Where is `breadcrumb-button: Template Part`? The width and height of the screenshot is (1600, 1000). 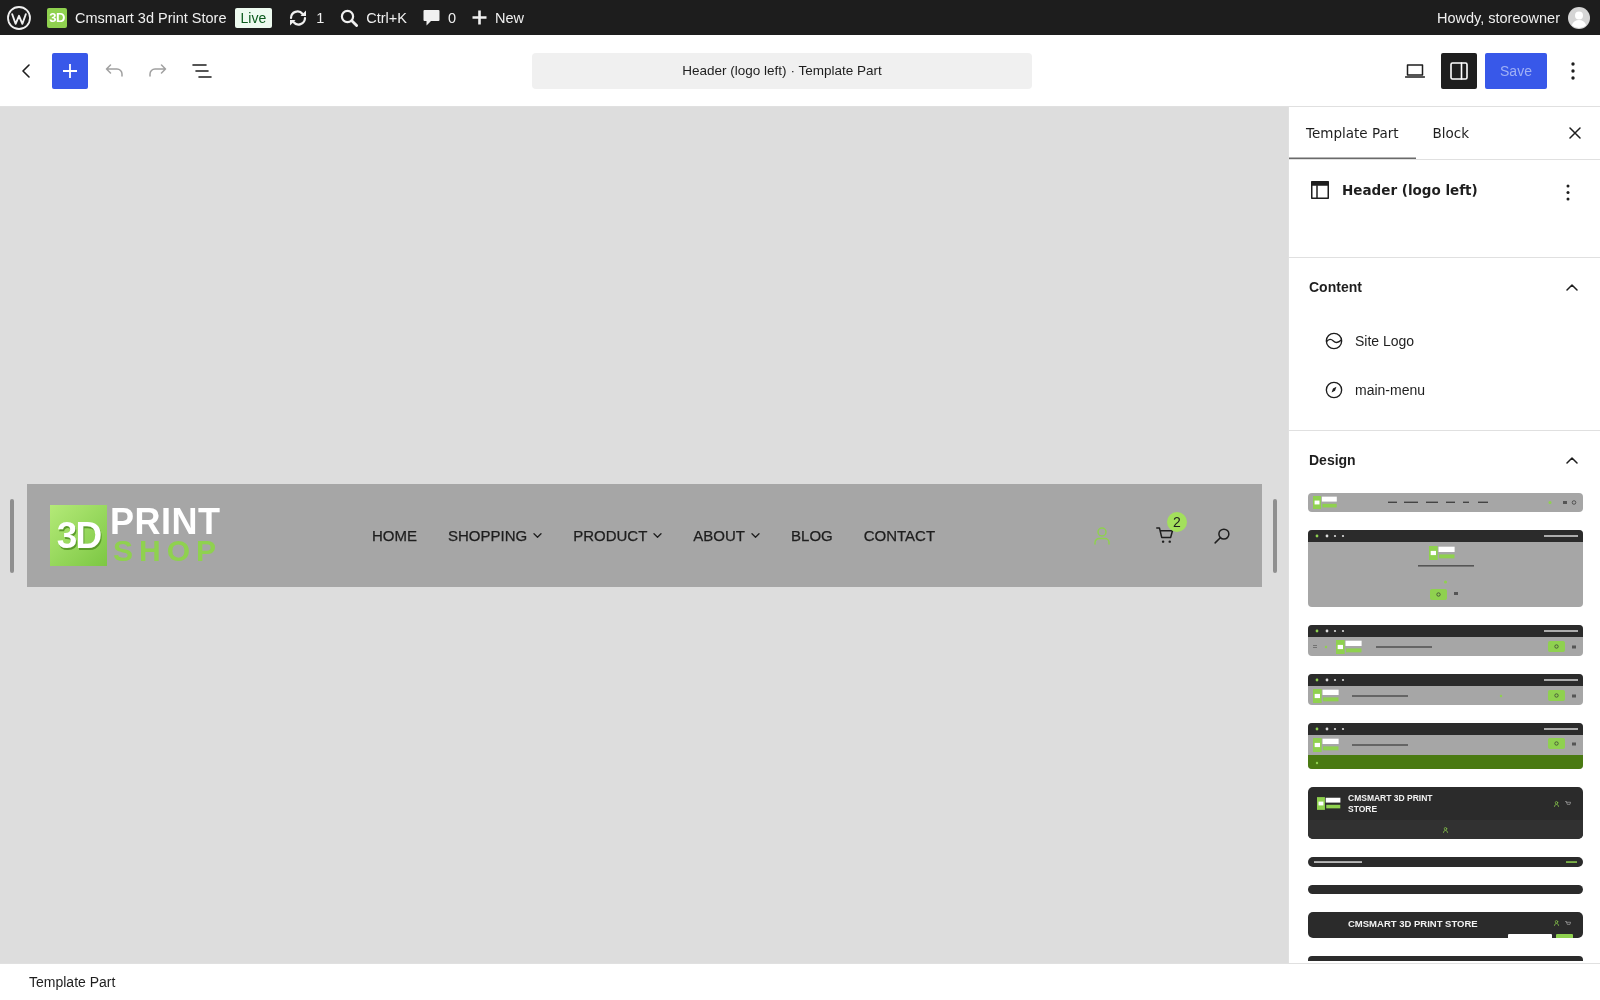 breadcrumb-button: Template Part is located at coordinates (72, 982).